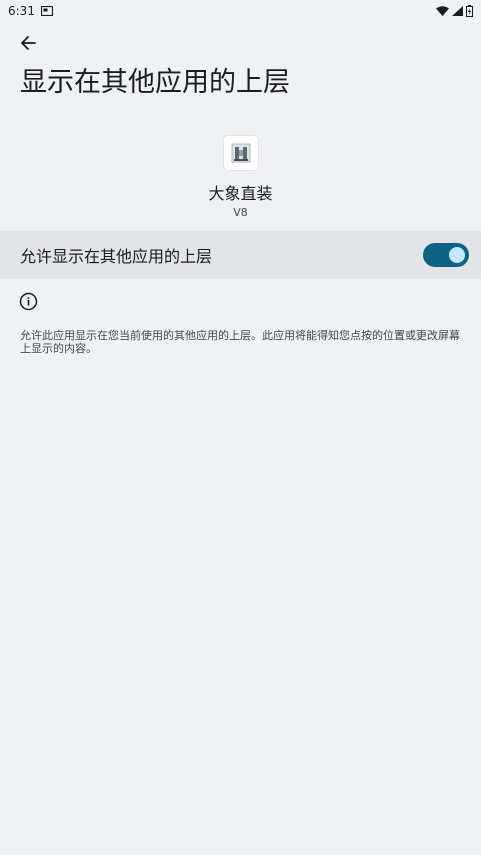 This screenshot has width=481, height=855. I want to click on app-header: 大象直装 V8, so click(240, 177).